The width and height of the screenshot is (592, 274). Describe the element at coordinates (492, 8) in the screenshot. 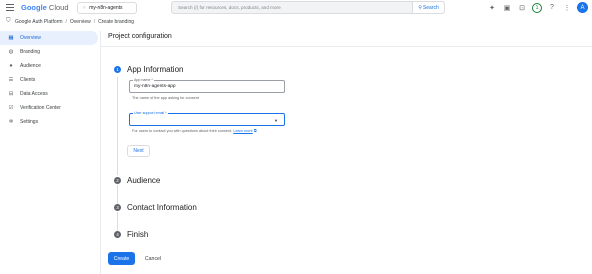

I see `gemini-icon: ✦` at that location.